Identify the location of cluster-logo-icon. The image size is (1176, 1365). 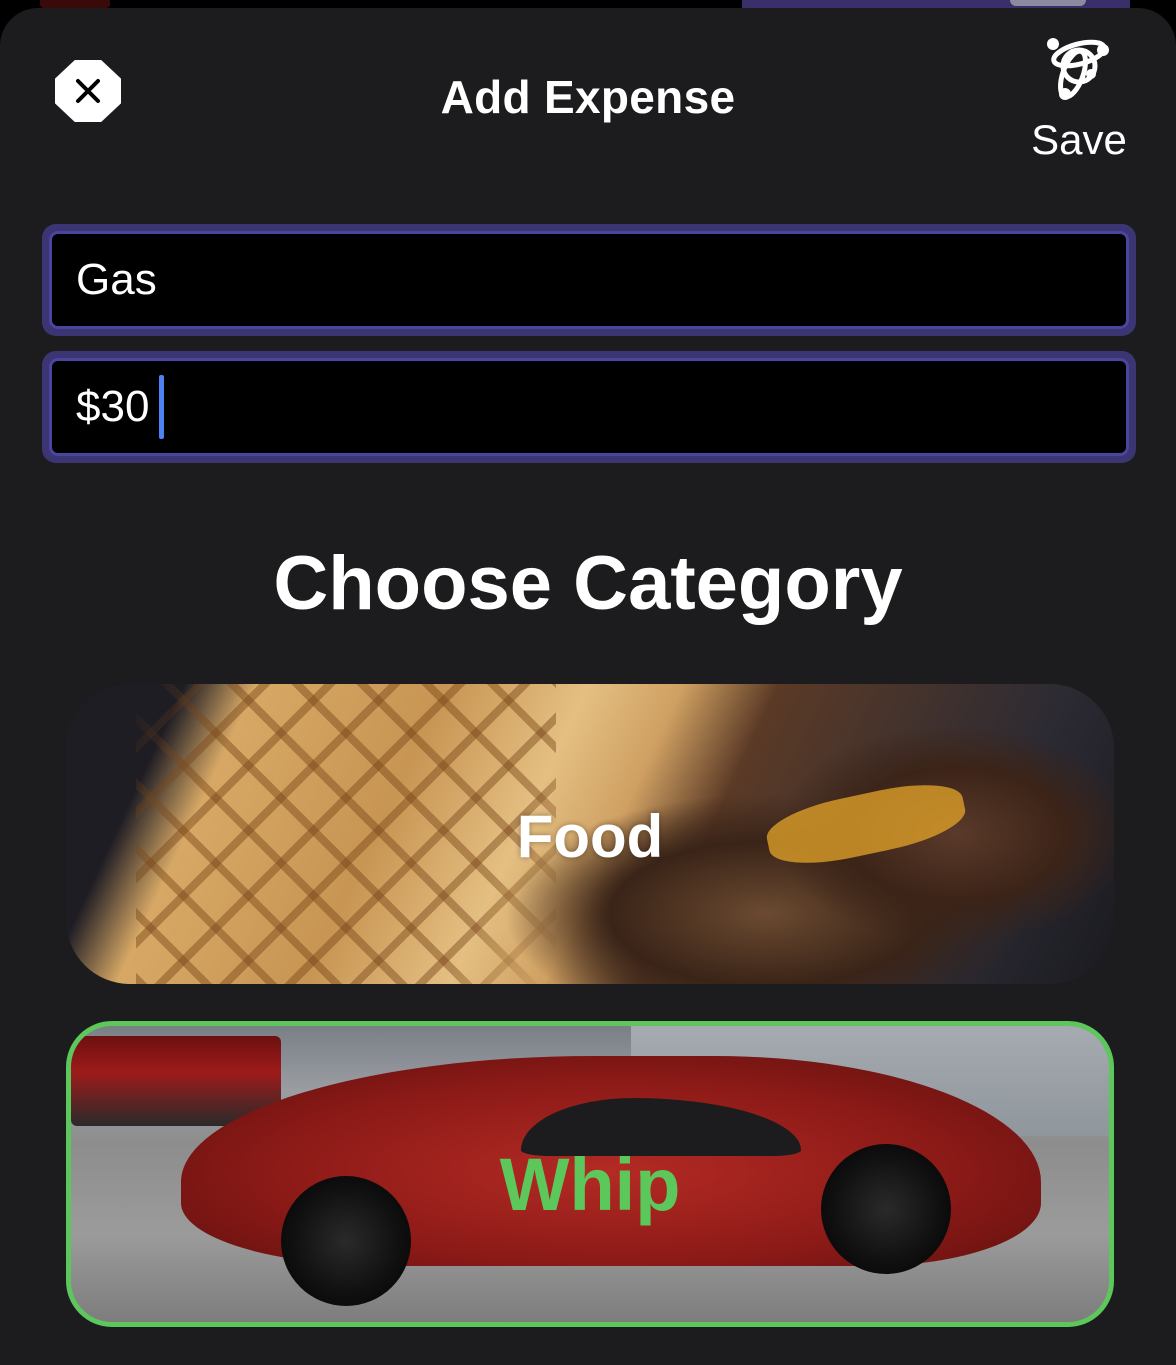
(1078, 69).